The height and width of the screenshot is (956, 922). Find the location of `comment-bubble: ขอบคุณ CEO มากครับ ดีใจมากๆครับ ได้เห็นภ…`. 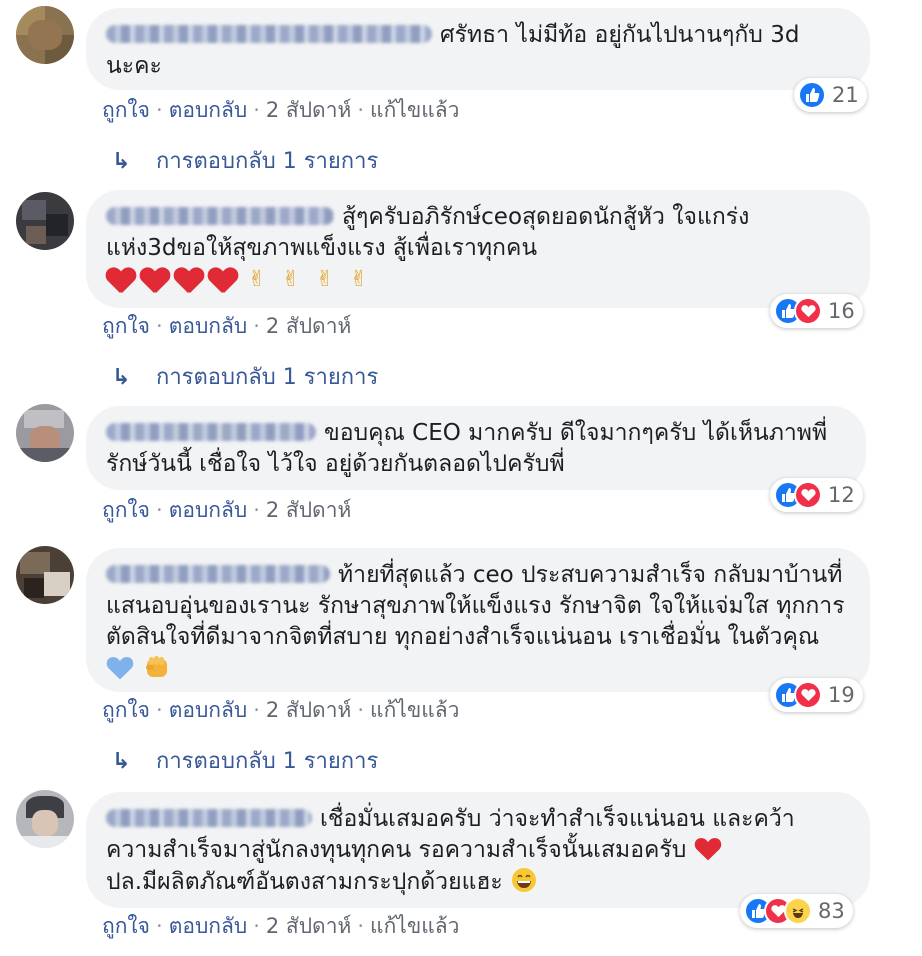

comment-bubble: ขอบคุณ CEO มากครับ ดีใจมากๆครับ ได้เห็นภ… is located at coordinates (476, 448).